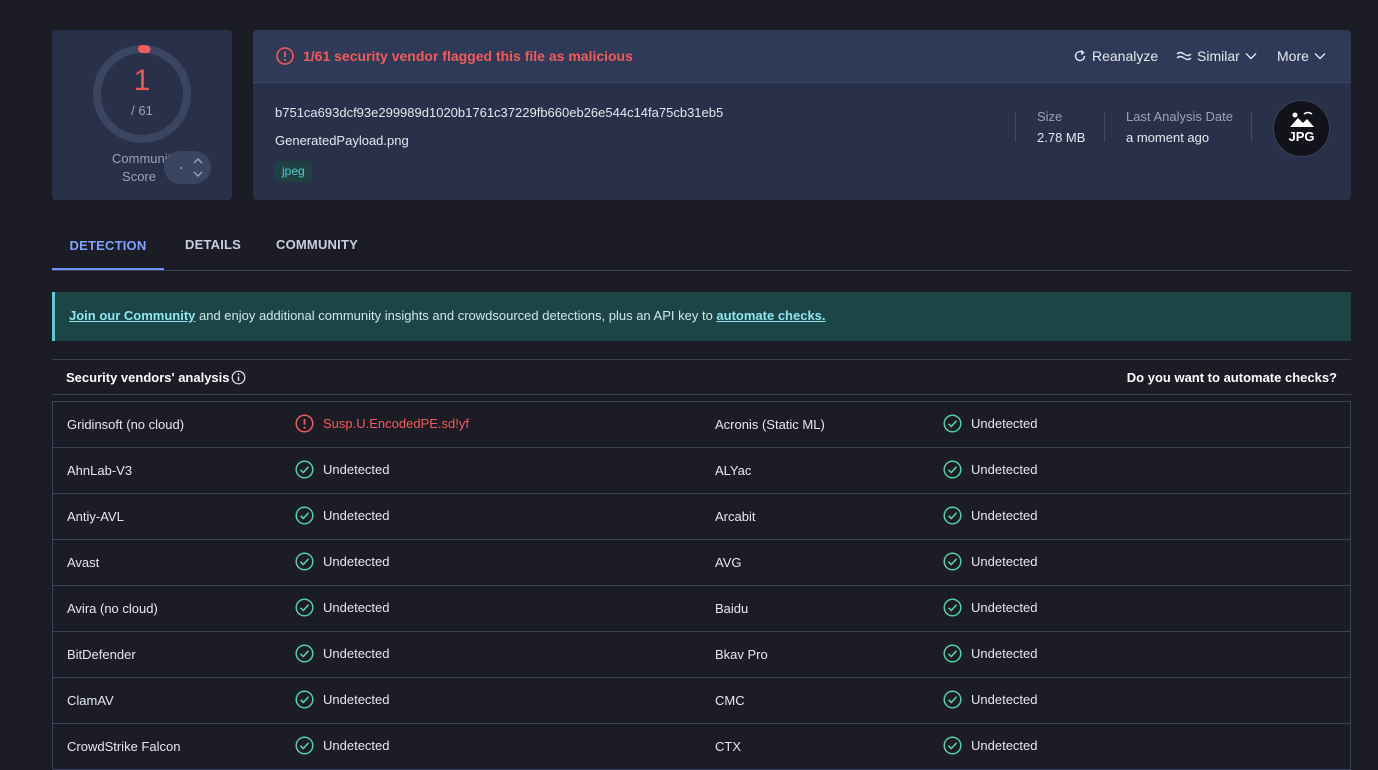  What do you see at coordinates (732, 608) in the screenshot?
I see `vendor-name: Baidu` at bounding box center [732, 608].